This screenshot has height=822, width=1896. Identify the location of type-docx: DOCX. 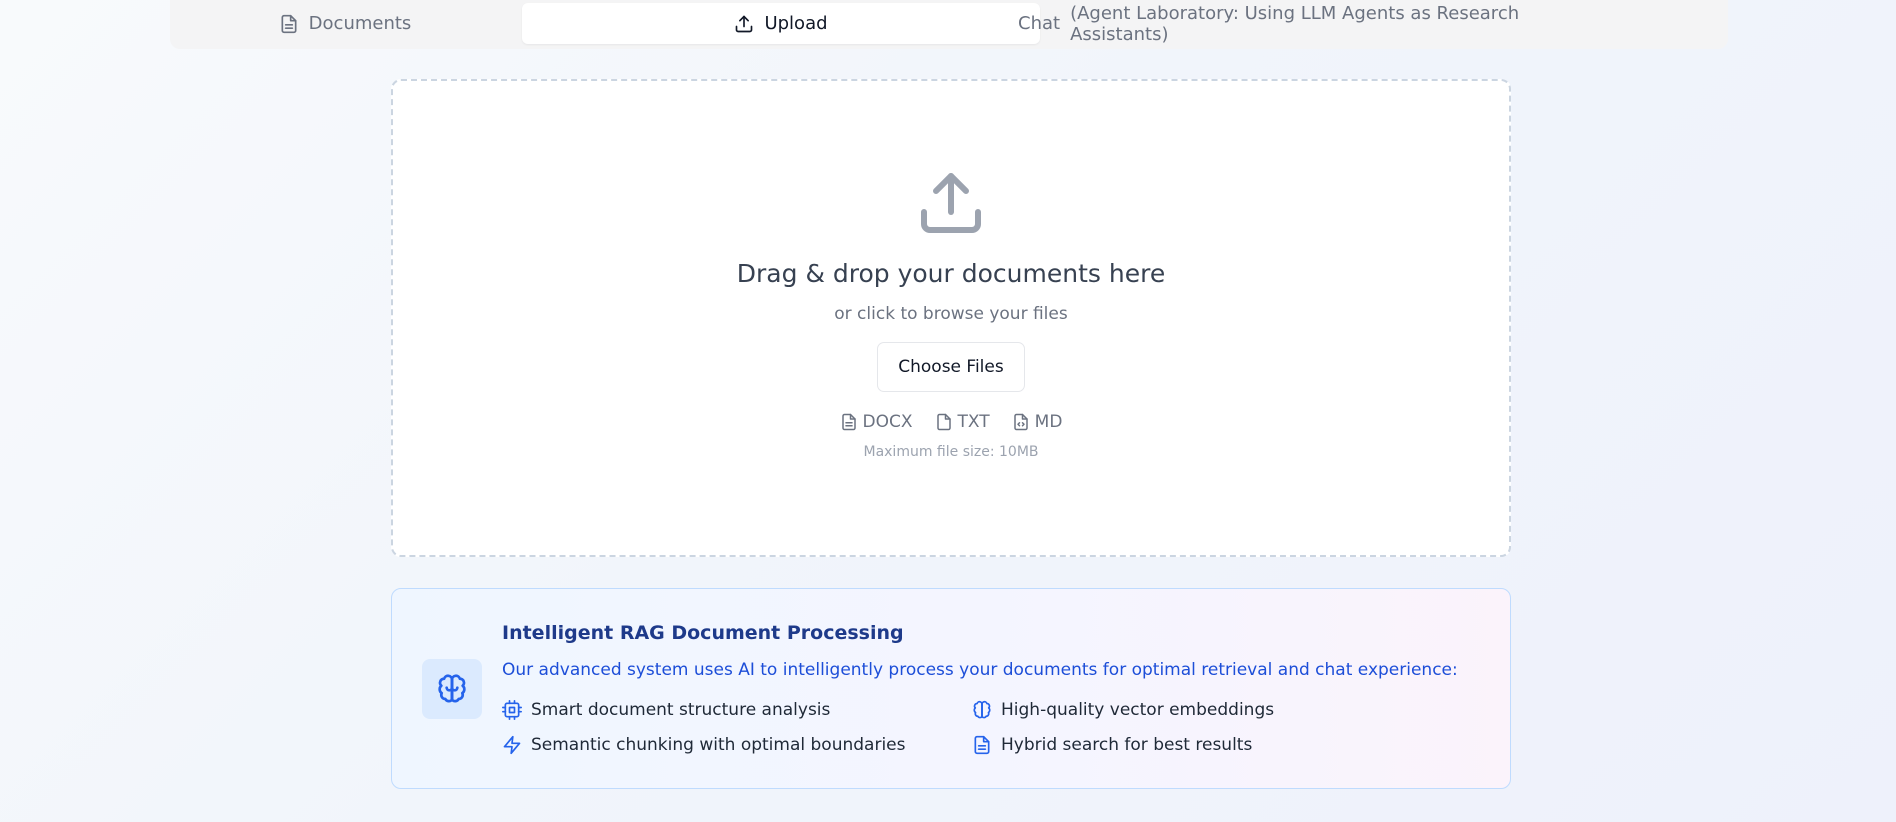
(876, 422).